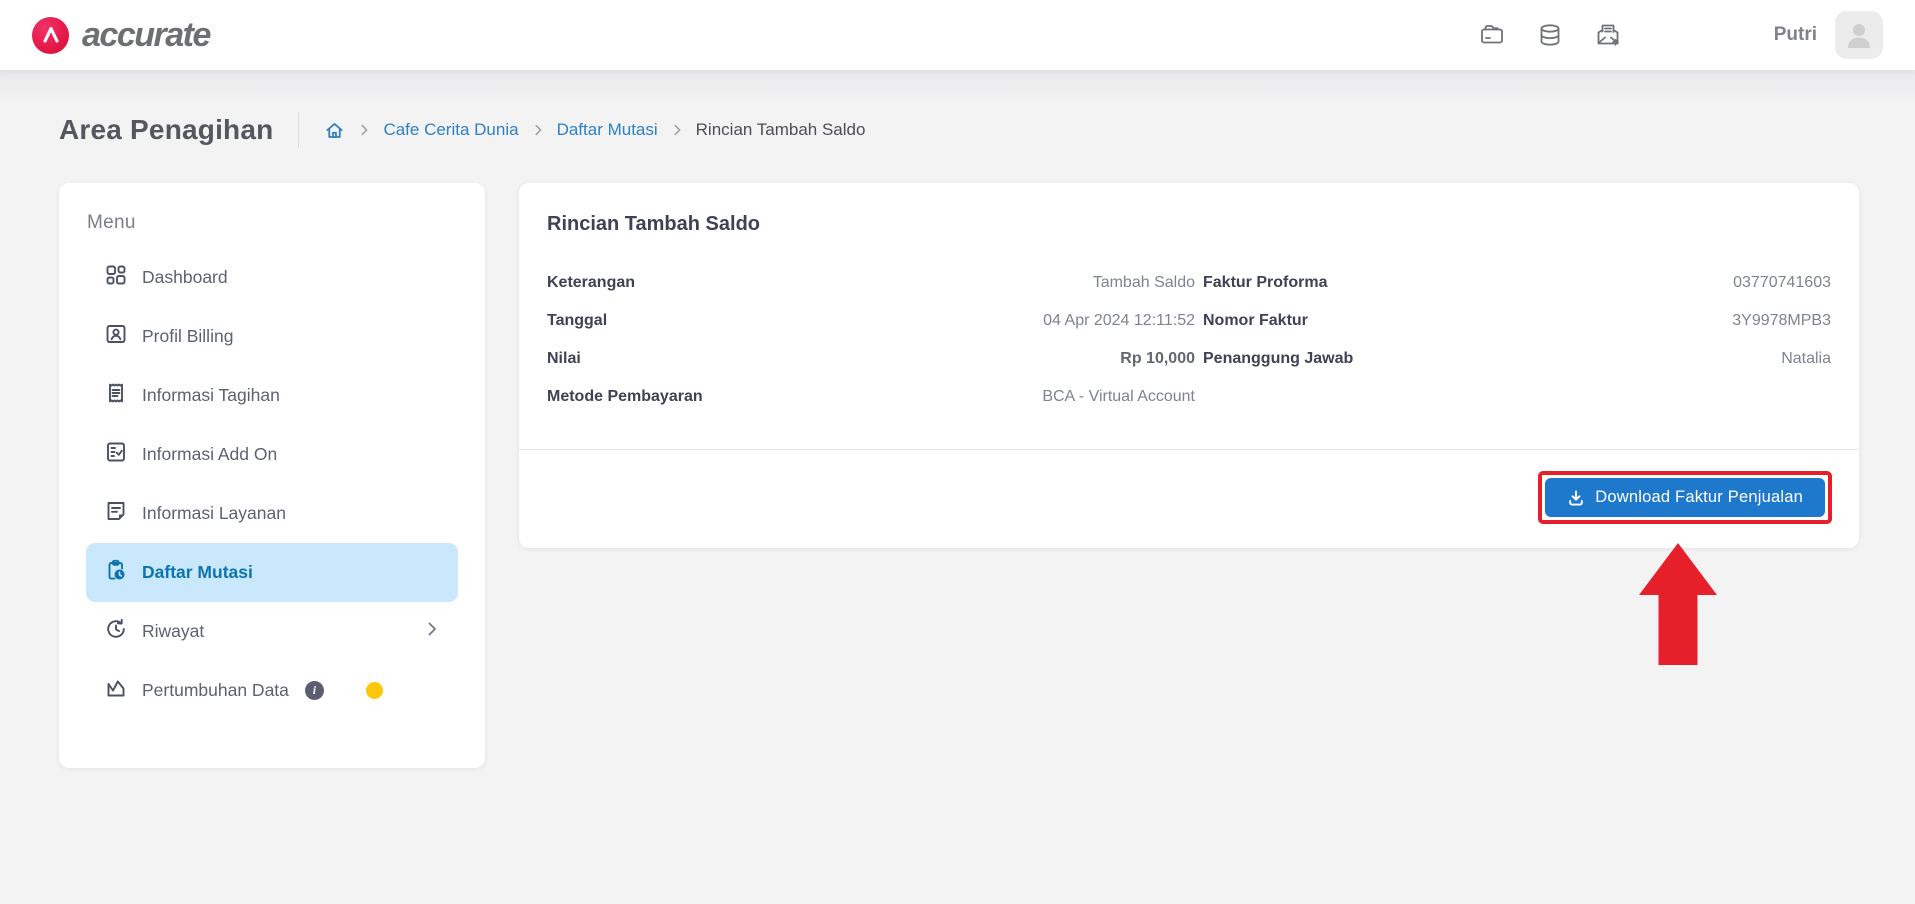 The width and height of the screenshot is (1915, 904). I want to click on dashboard-icon, so click(116, 277).